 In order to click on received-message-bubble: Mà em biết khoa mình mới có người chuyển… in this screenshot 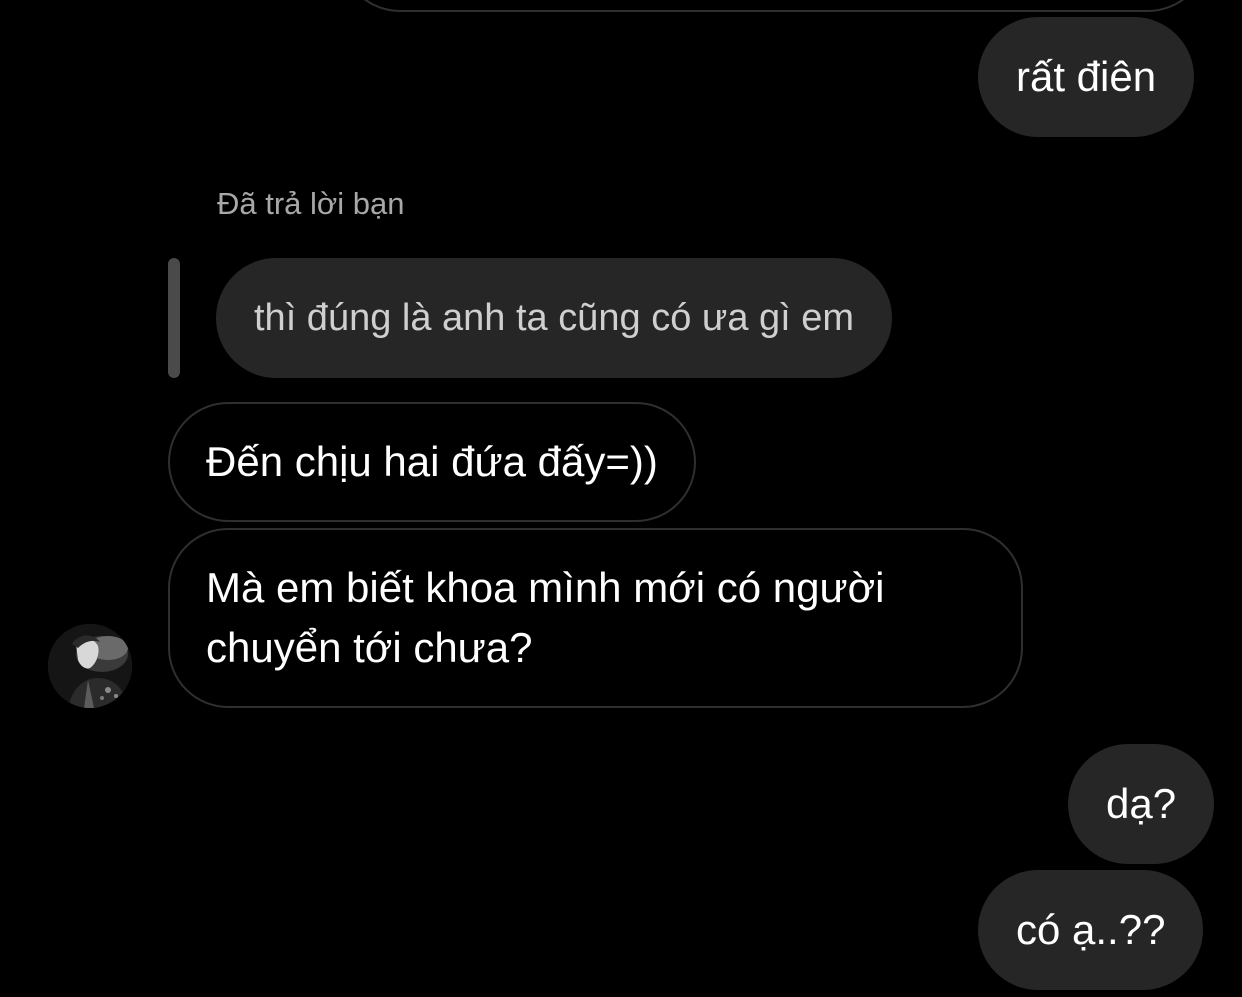, I will do `click(595, 618)`.